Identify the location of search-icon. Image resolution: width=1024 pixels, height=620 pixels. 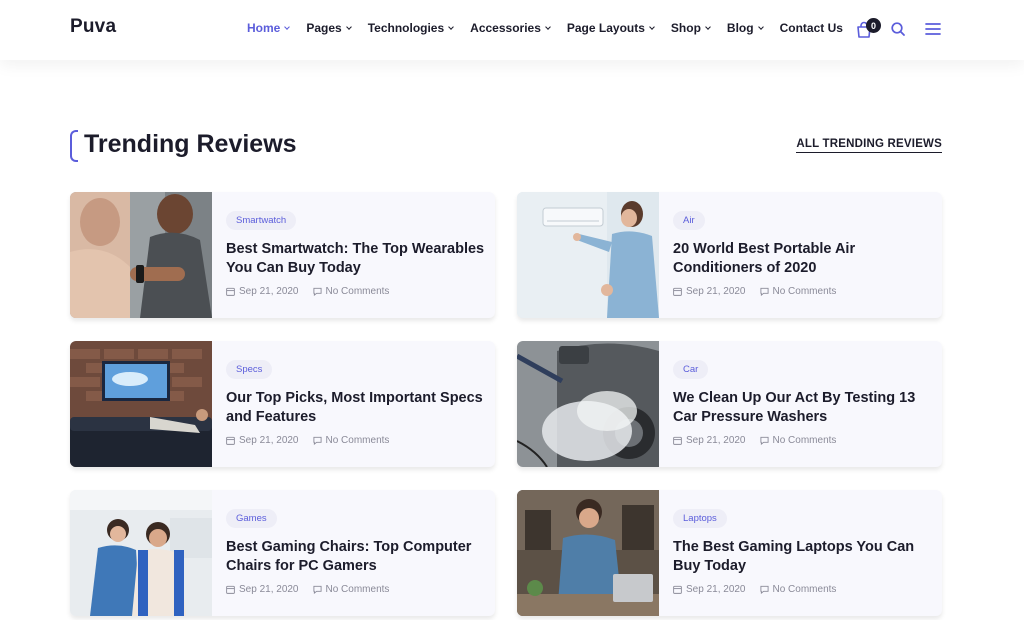
(898, 29).